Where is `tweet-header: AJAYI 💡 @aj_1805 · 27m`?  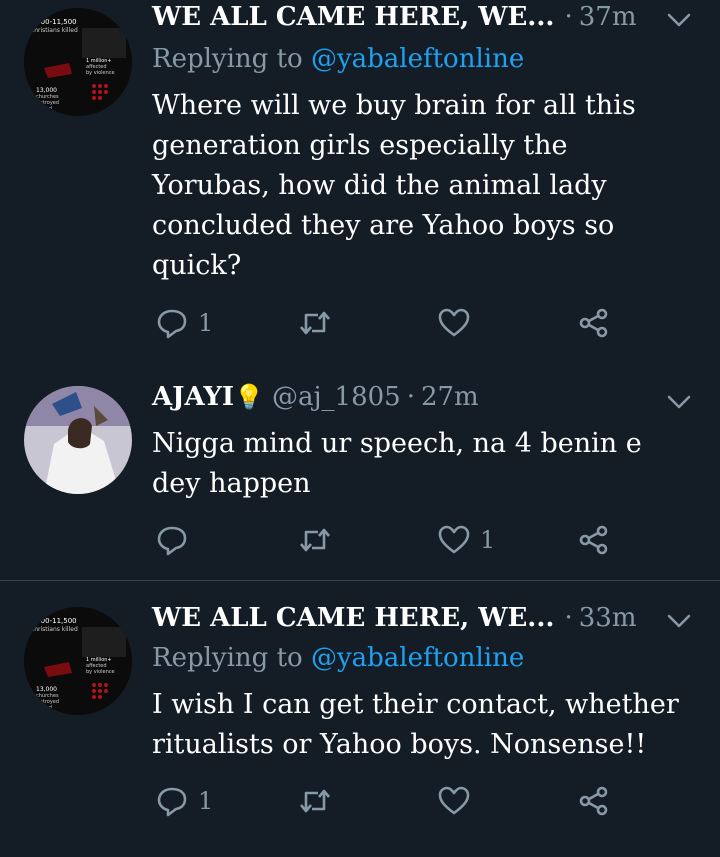
tweet-header: AJAYI 💡 @aj_1805 · 27m is located at coordinates (436, 400).